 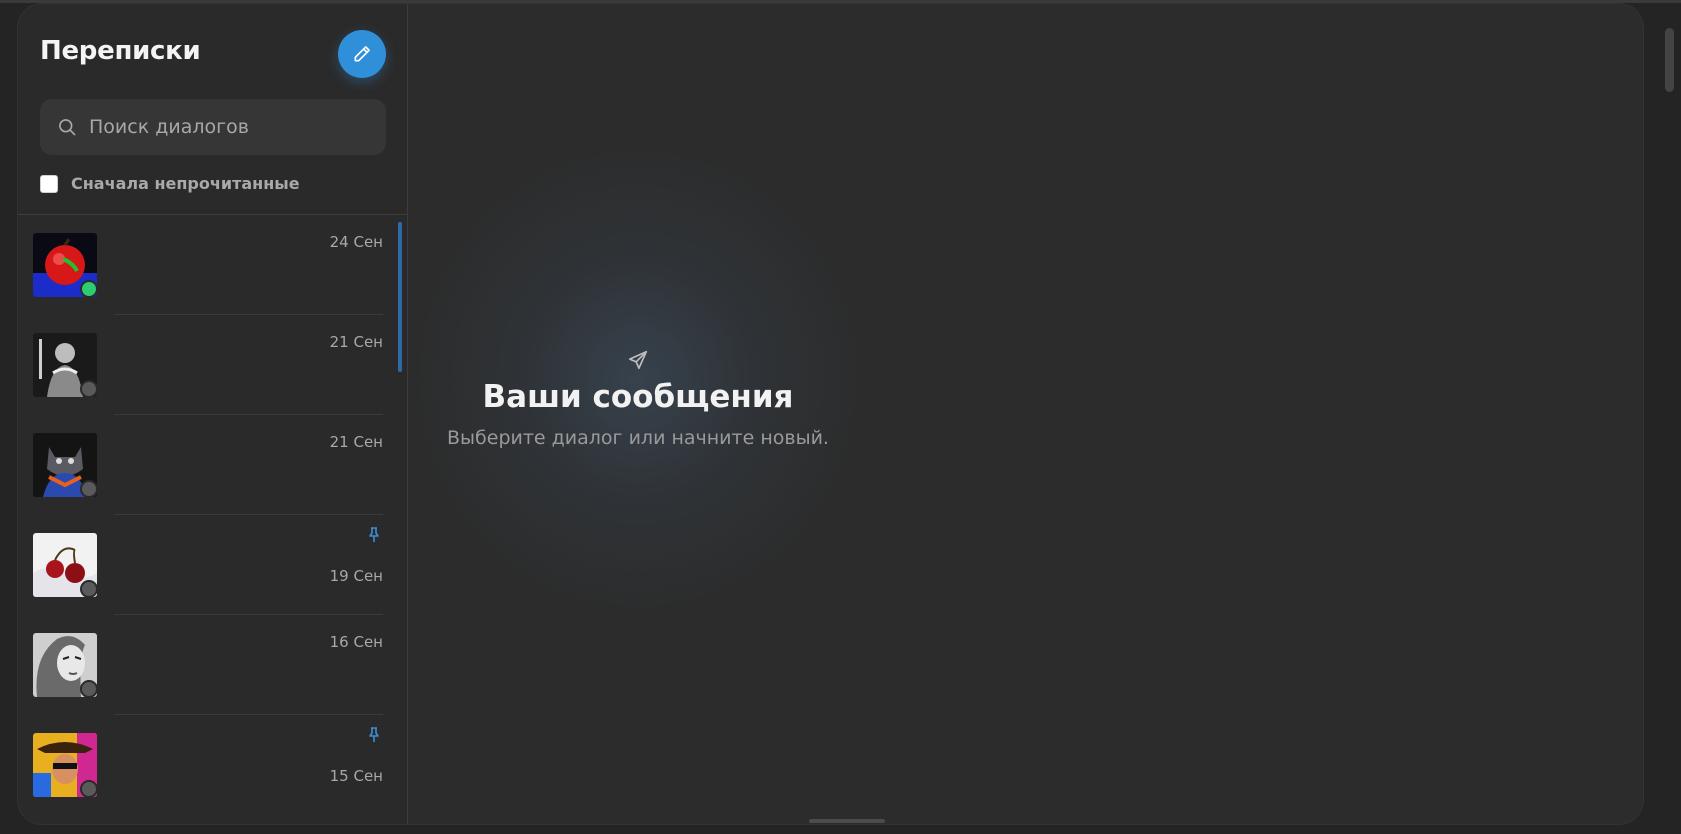 What do you see at coordinates (49, 183) in the screenshot?
I see `unread-first-checkbox` at bounding box center [49, 183].